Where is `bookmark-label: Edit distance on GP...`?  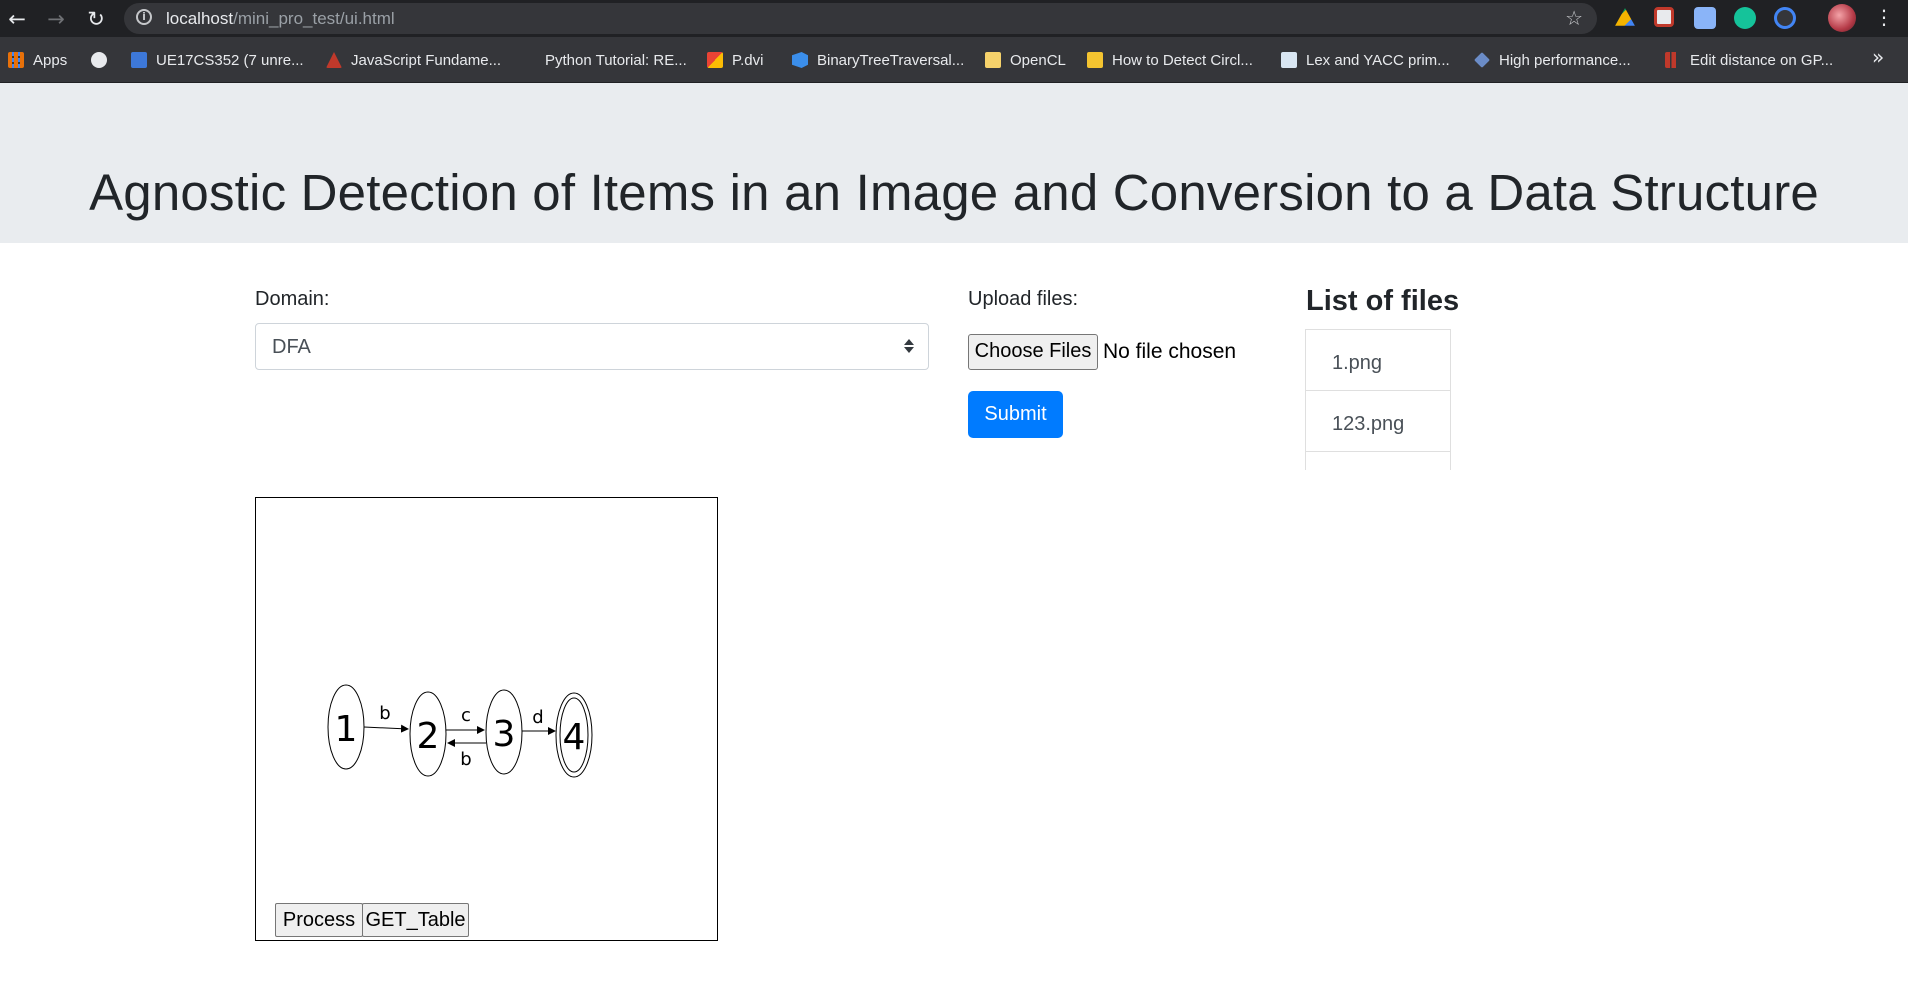 bookmark-label: Edit distance on GP... is located at coordinates (1762, 60).